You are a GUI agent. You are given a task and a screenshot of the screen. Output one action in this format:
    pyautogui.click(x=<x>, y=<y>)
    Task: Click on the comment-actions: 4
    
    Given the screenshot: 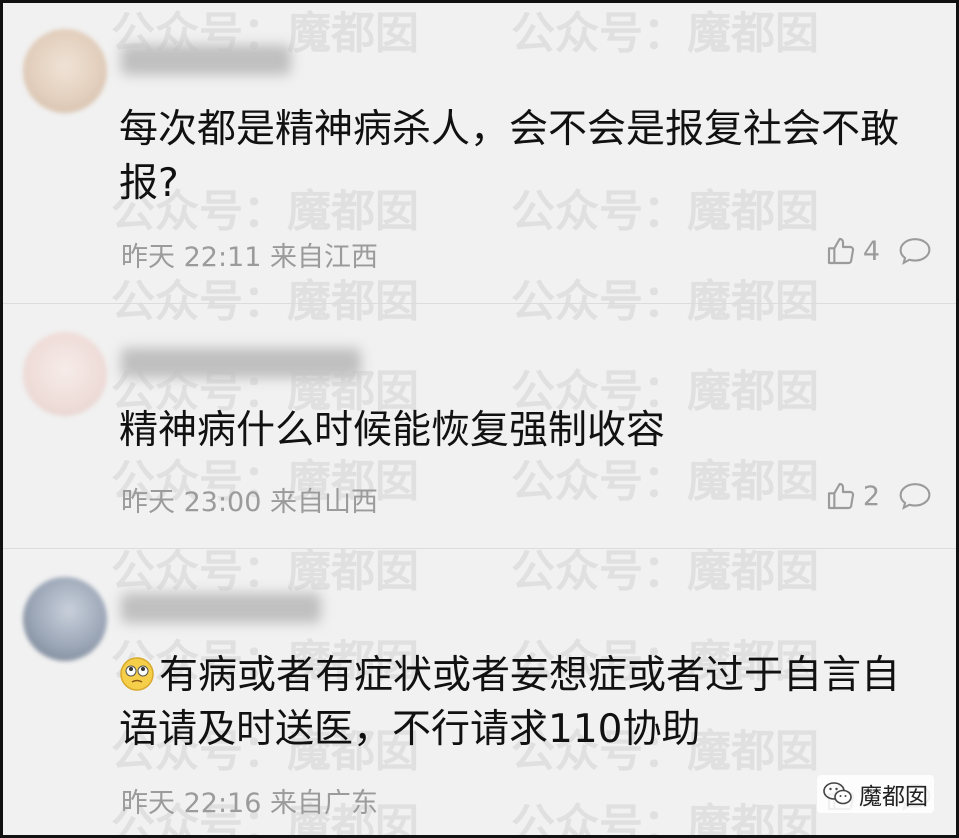 What is the action you would take?
    pyautogui.click(x=878, y=251)
    